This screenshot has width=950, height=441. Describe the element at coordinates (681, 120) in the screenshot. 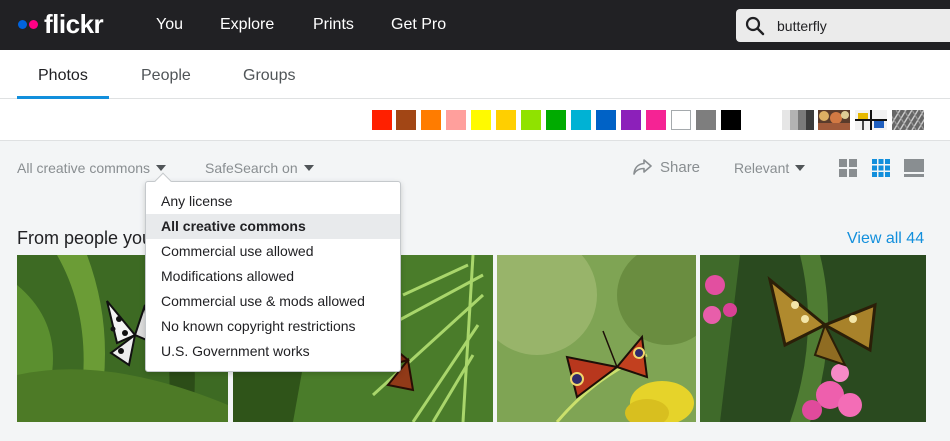

I see `color-swatch-white` at that location.